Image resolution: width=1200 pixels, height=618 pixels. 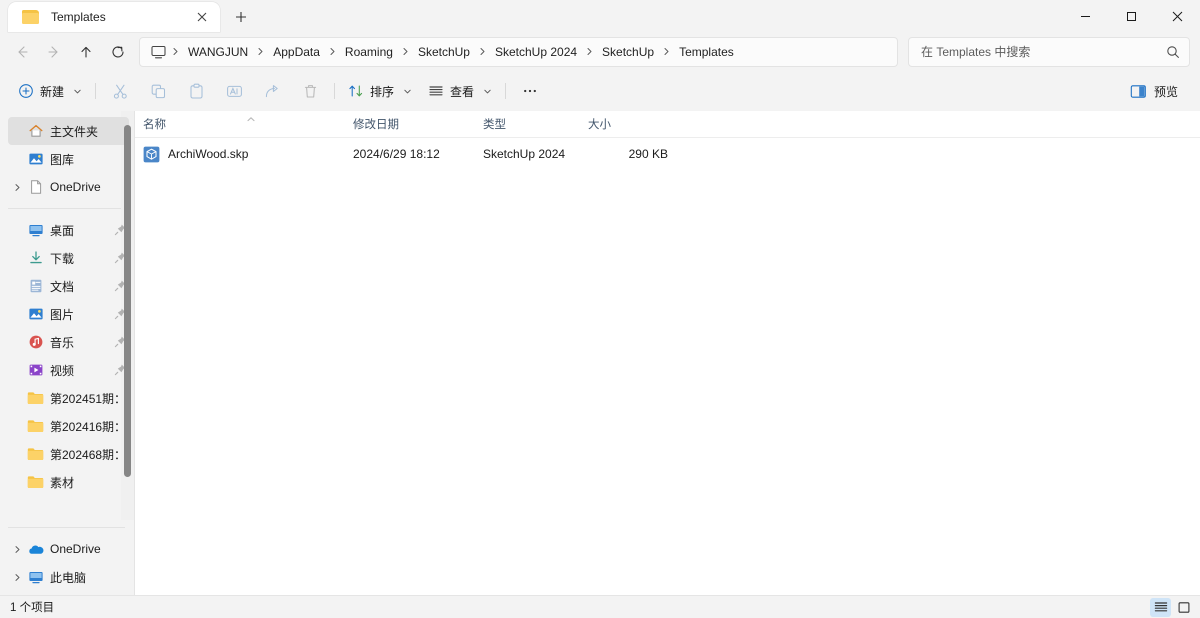 I want to click on sidebar-item-label: 第202416期：Sl, so click(x=89, y=426).